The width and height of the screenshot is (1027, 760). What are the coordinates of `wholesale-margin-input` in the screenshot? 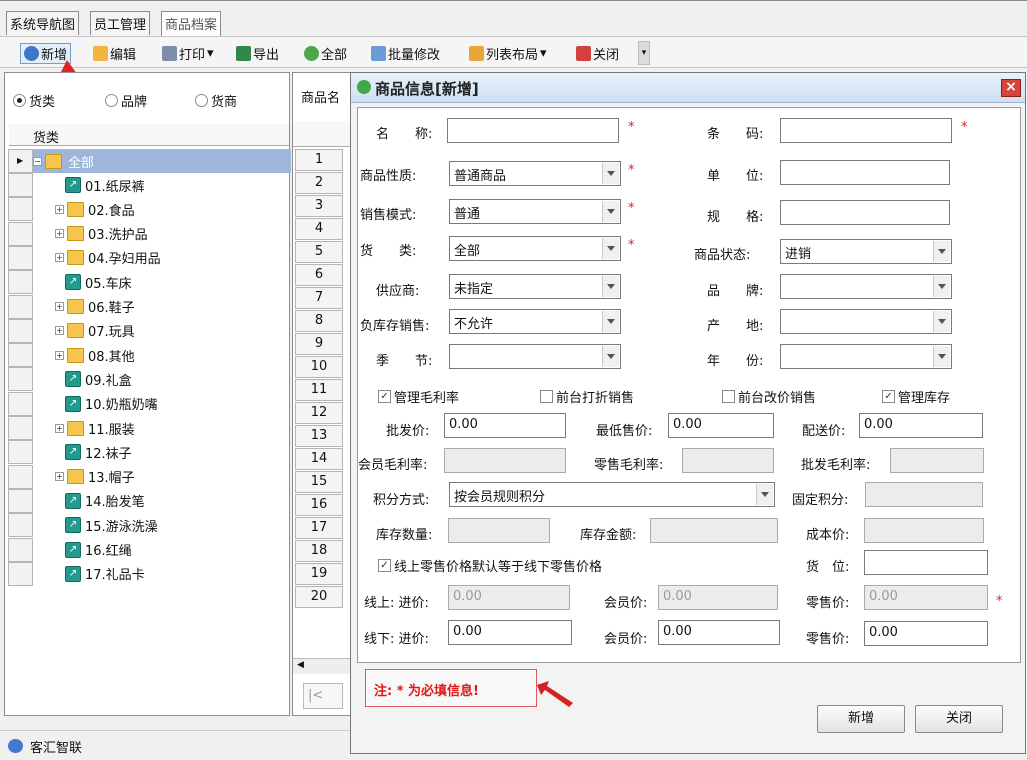 It's located at (937, 460).